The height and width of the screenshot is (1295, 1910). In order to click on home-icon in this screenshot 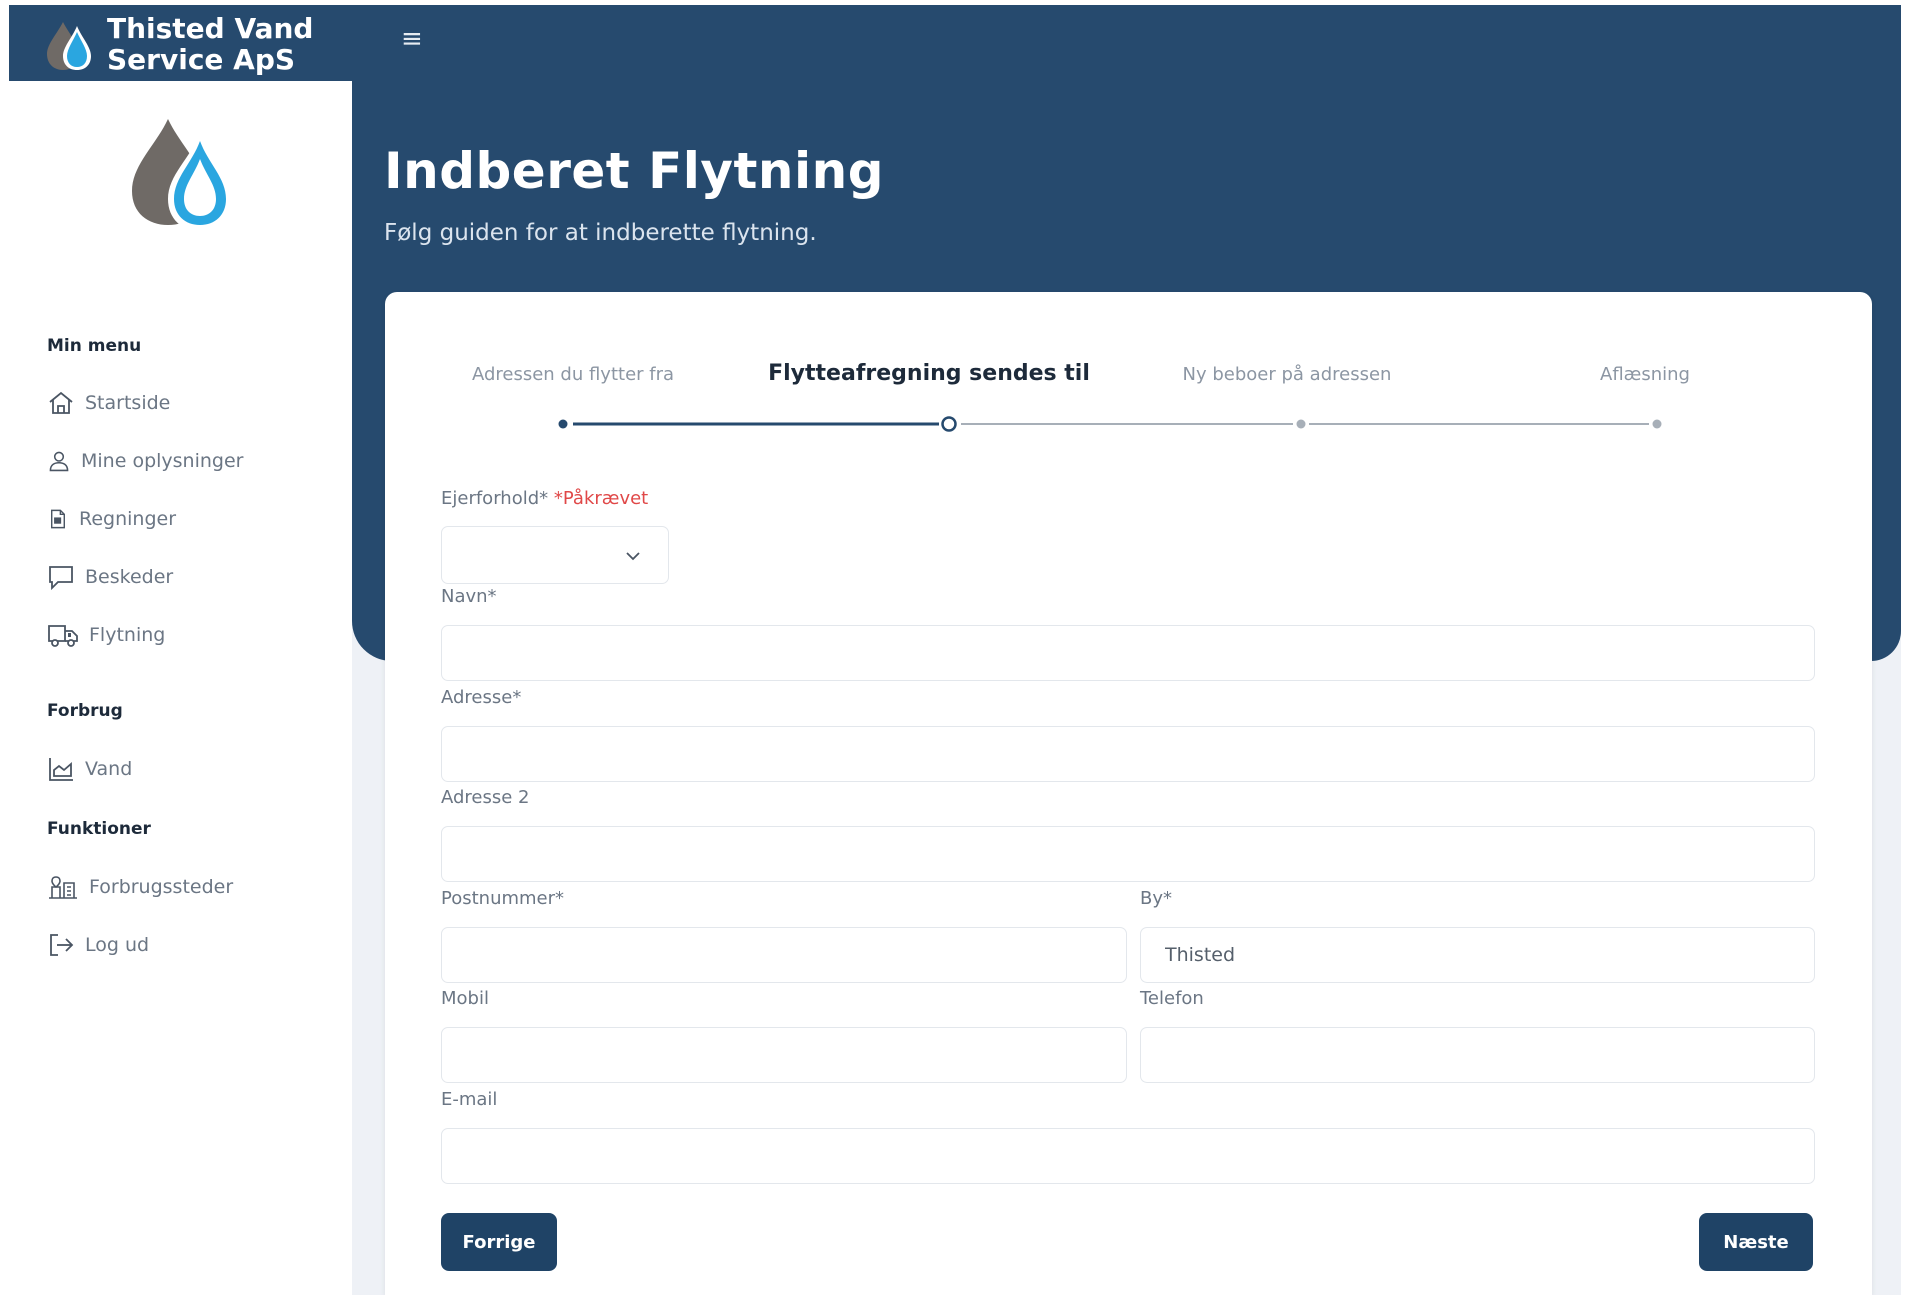, I will do `click(61, 402)`.